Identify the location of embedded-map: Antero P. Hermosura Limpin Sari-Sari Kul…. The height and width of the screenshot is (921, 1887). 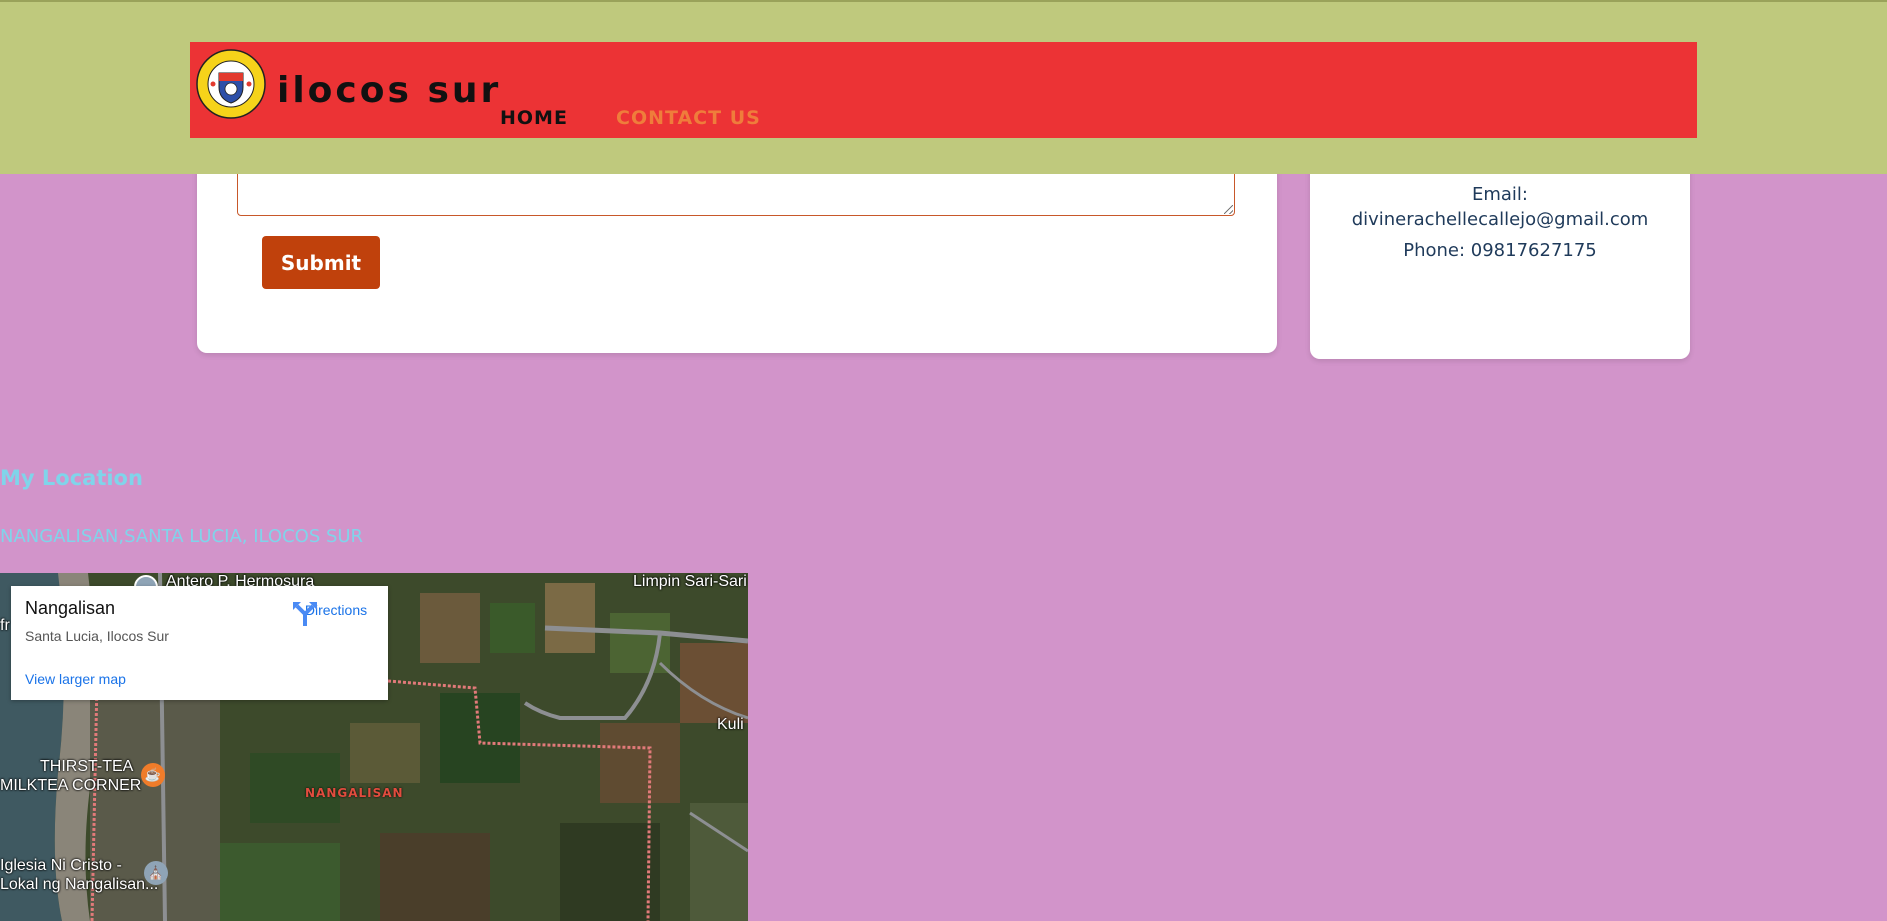
(374, 747).